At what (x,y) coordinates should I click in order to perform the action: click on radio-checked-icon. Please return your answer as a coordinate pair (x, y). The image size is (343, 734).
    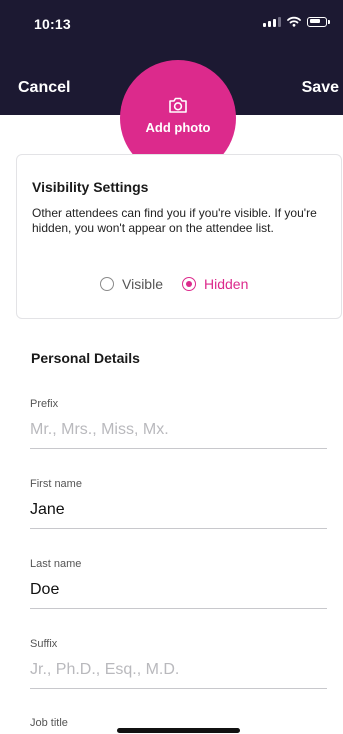
    Looking at the image, I should click on (189, 284).